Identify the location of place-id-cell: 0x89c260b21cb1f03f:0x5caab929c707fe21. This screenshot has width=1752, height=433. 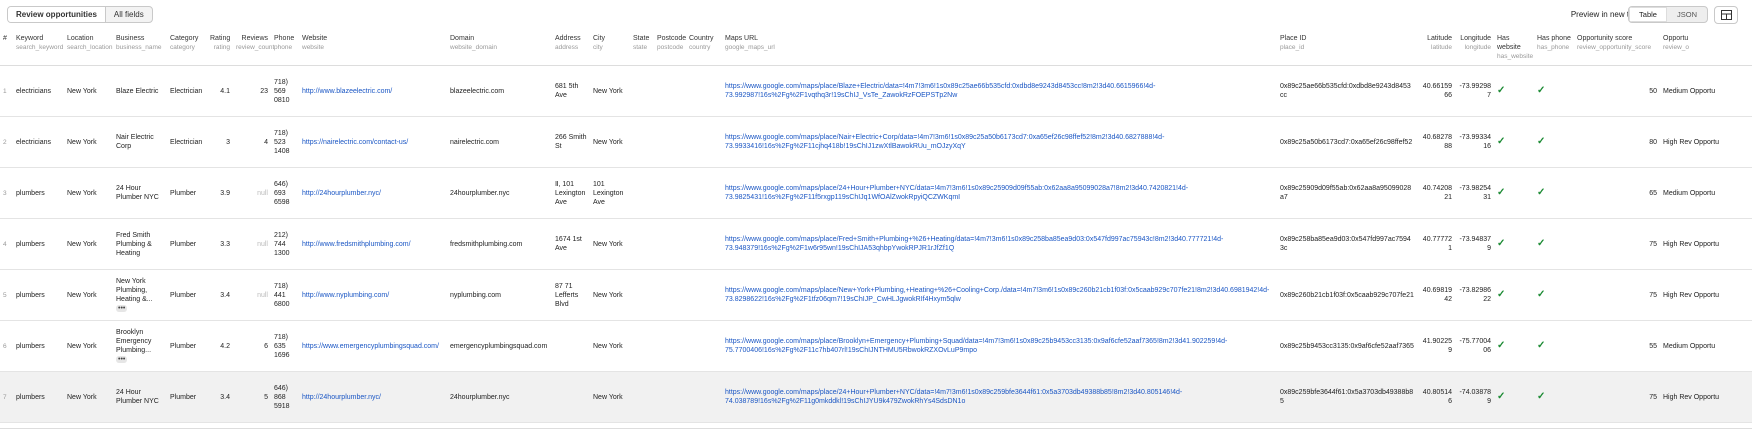
(1347, 295).